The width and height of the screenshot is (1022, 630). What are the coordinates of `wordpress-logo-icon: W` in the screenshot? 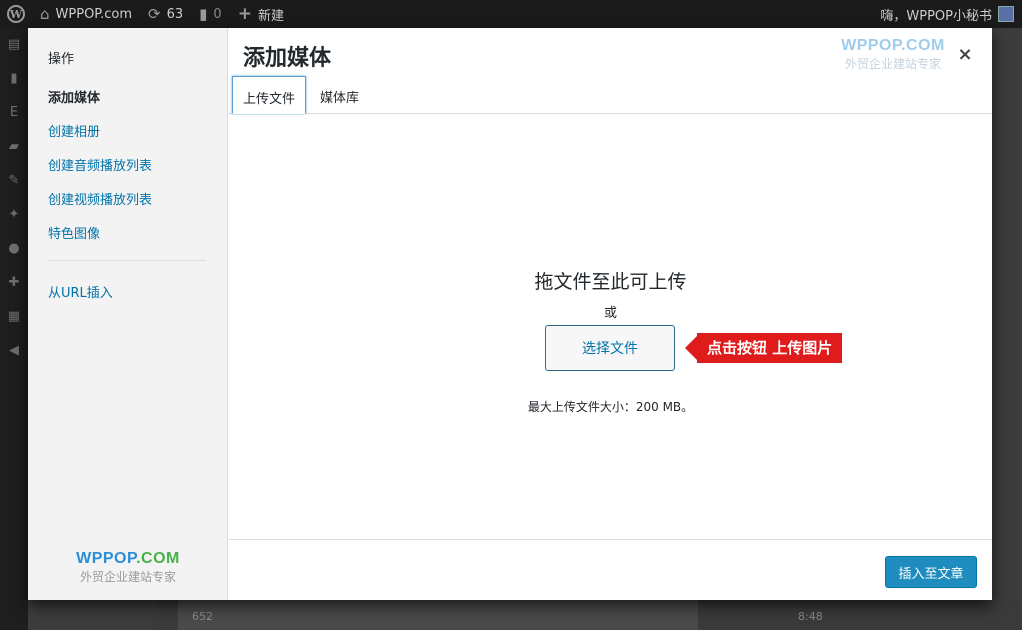 It's located at (16, 14).